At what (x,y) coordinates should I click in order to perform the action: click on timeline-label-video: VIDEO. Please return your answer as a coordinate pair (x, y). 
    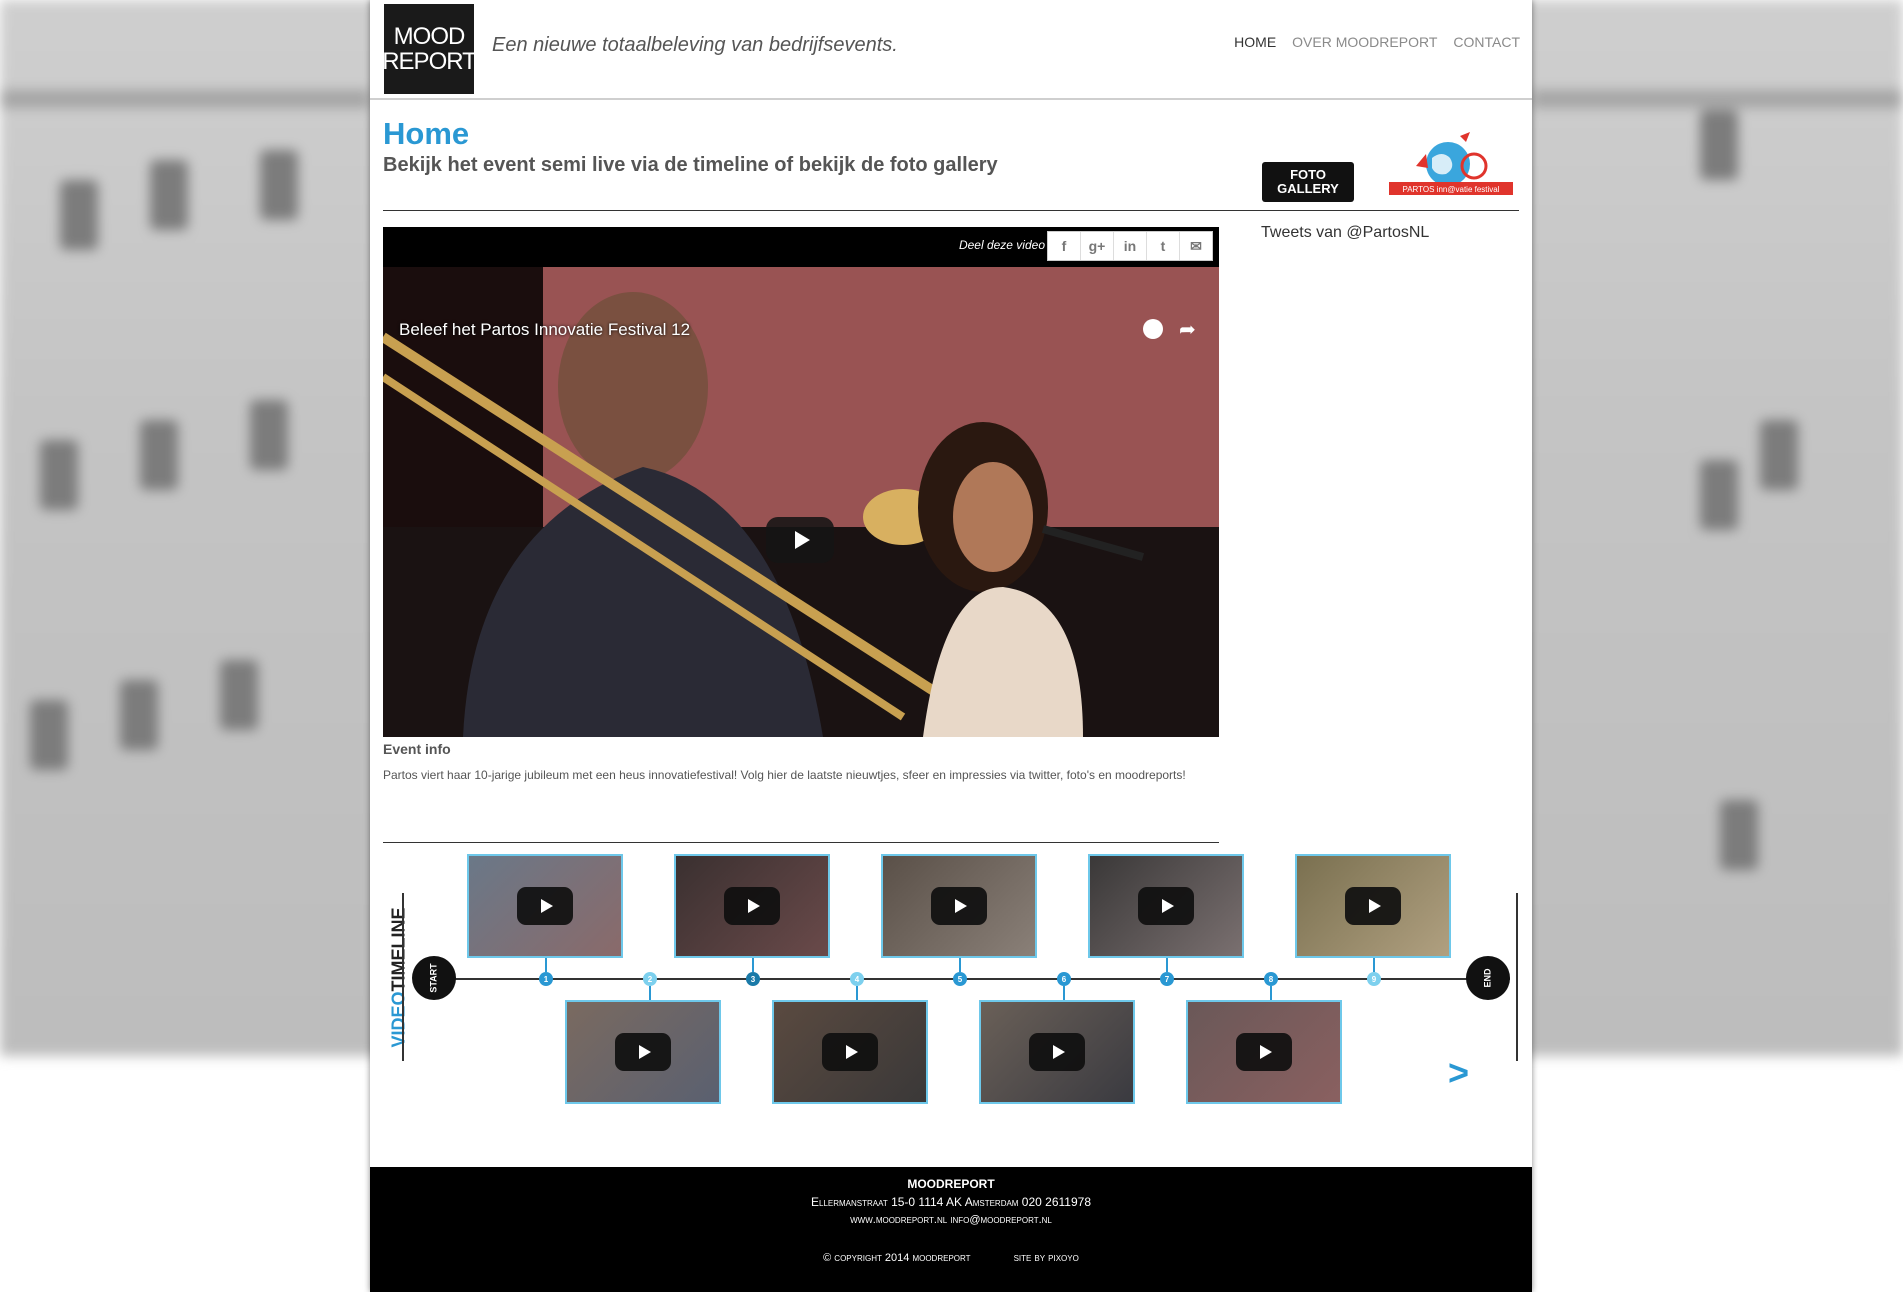
    Looking at the image, I should click on (398, 1019).